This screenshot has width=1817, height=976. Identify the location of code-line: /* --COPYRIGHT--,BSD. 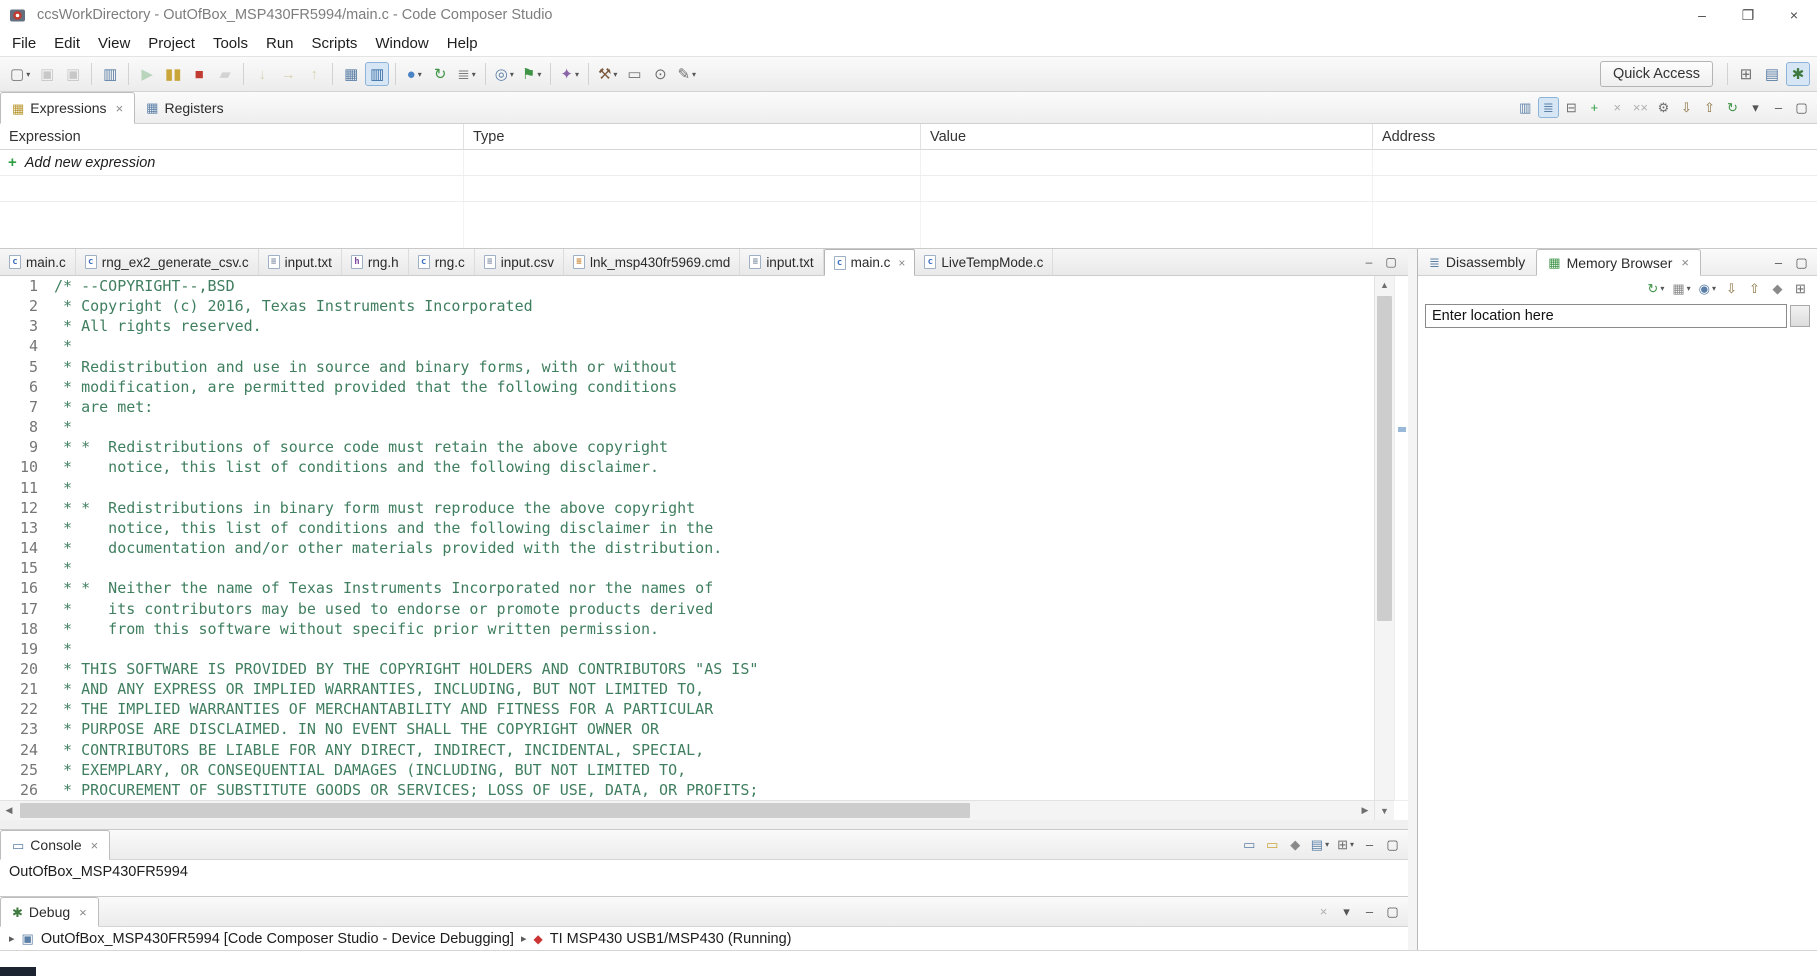
(714, 286).